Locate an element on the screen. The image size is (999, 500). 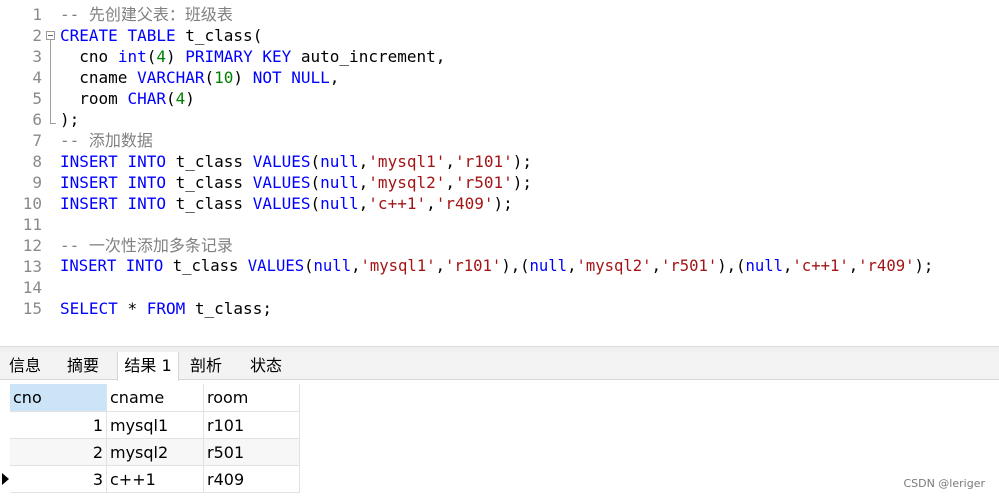
table-row: 1 mysql1 r101 is located at coordinates (155, 425).